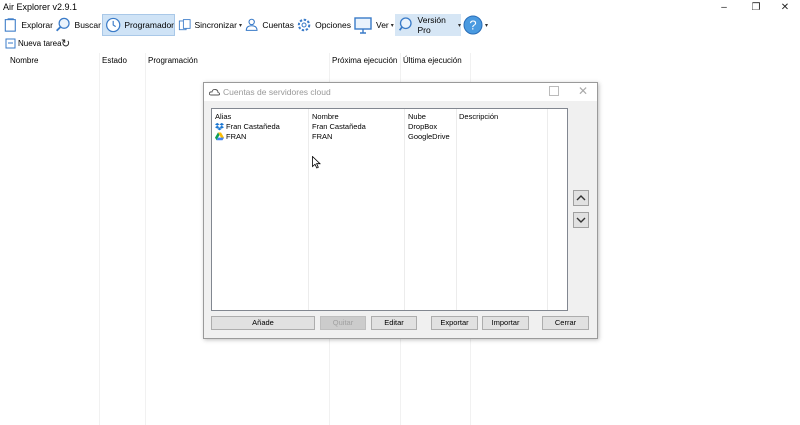 The image size is (800, 425). Describe the element at coordinates (87, 25) in the screenshot. I see `buscar-label: Buscar` at that location.